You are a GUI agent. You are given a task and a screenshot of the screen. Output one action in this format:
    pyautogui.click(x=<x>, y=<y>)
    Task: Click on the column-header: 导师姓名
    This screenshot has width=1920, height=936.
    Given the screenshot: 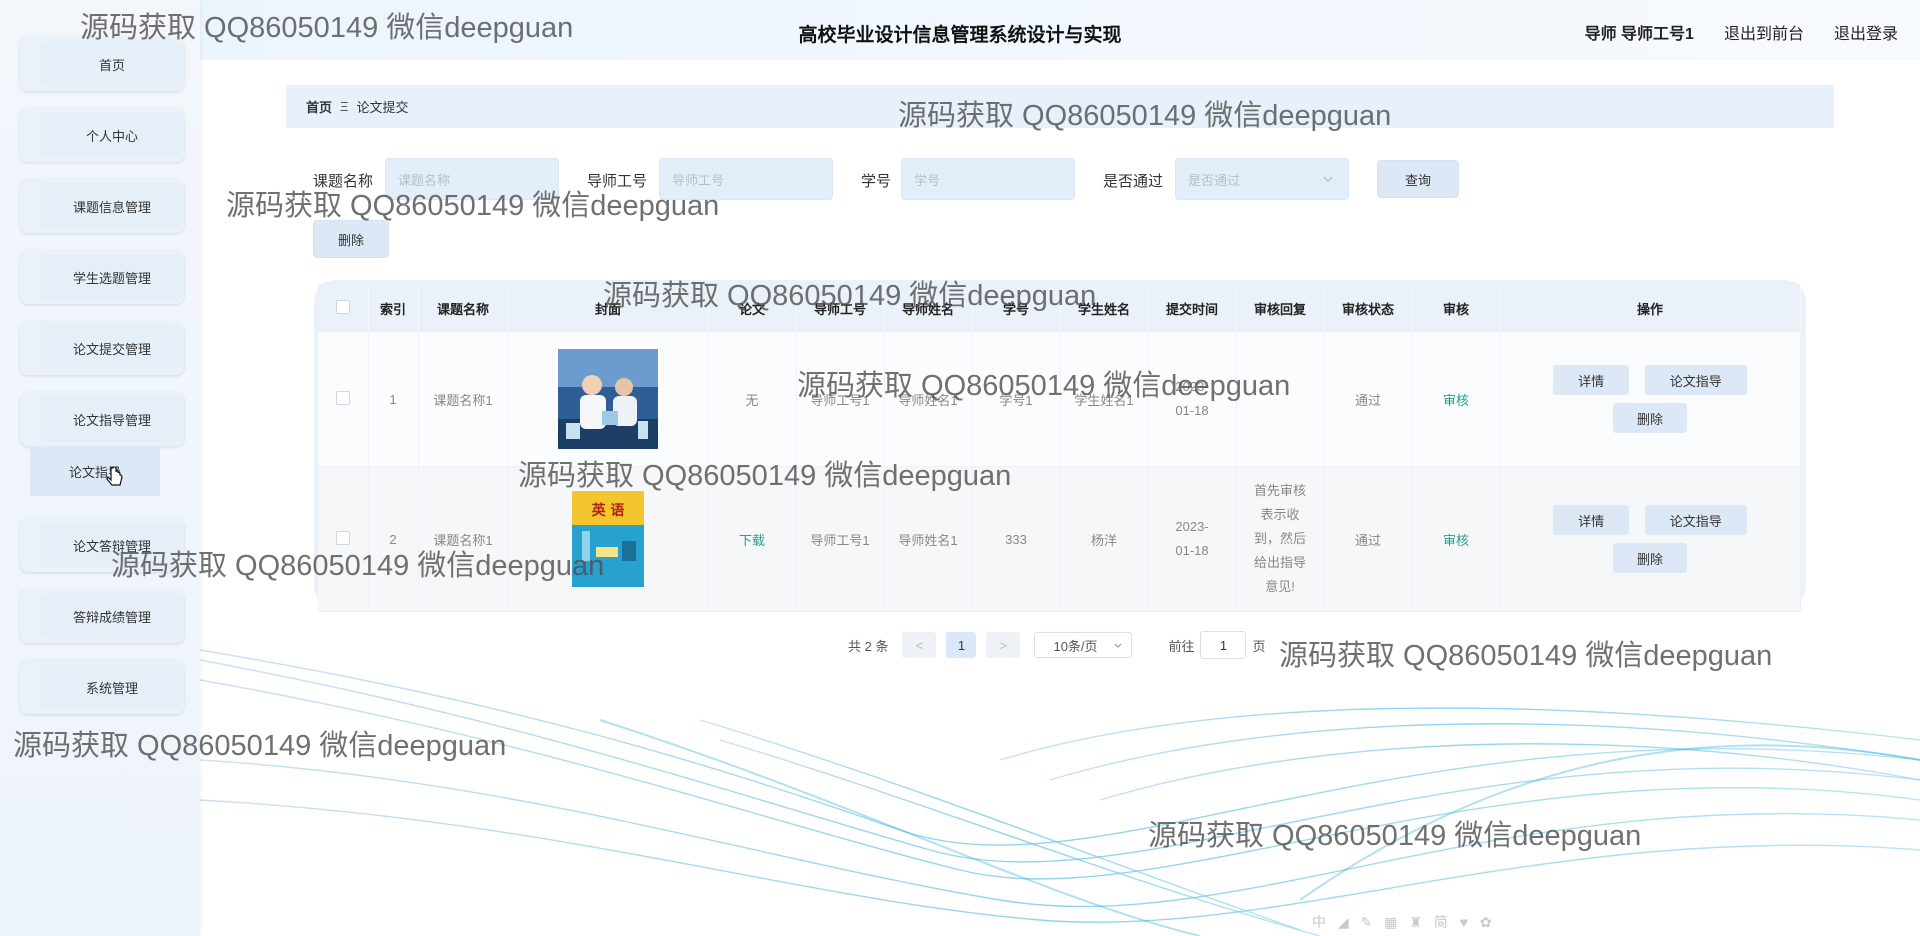 What is the action you would take?
    pyautogui.click(x=928, y=308)
    